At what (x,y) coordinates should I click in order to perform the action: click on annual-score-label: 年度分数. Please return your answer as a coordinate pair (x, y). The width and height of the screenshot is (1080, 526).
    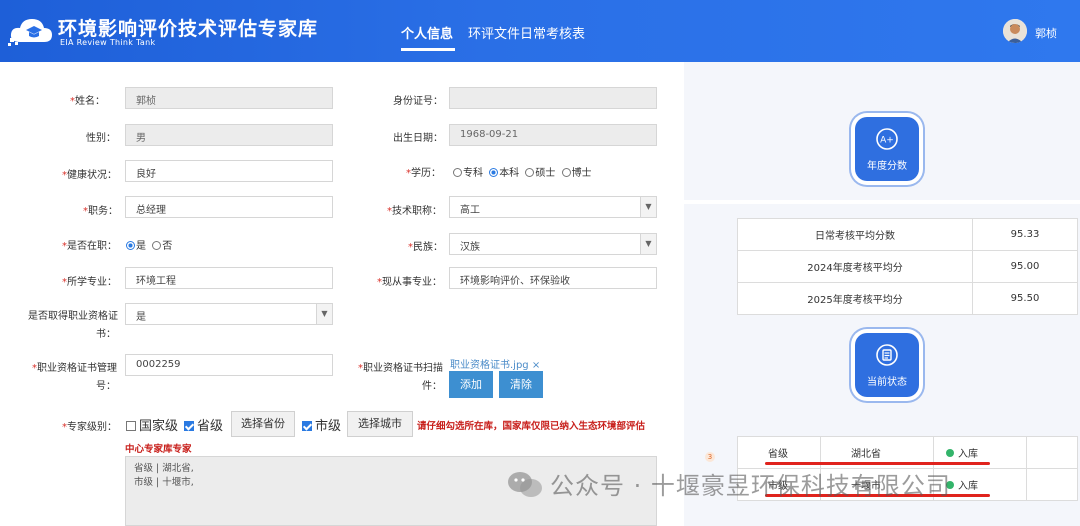
    Looking at the image, I should click on (887, 166).